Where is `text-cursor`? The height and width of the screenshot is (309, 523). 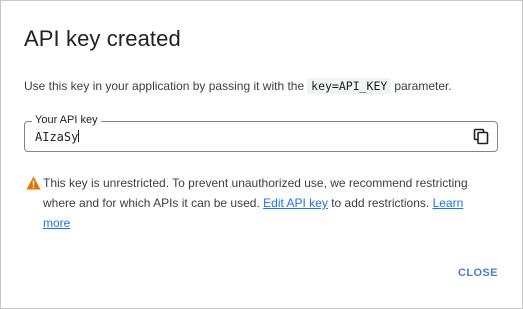 text-cursor is located at coordinates (79, 136).